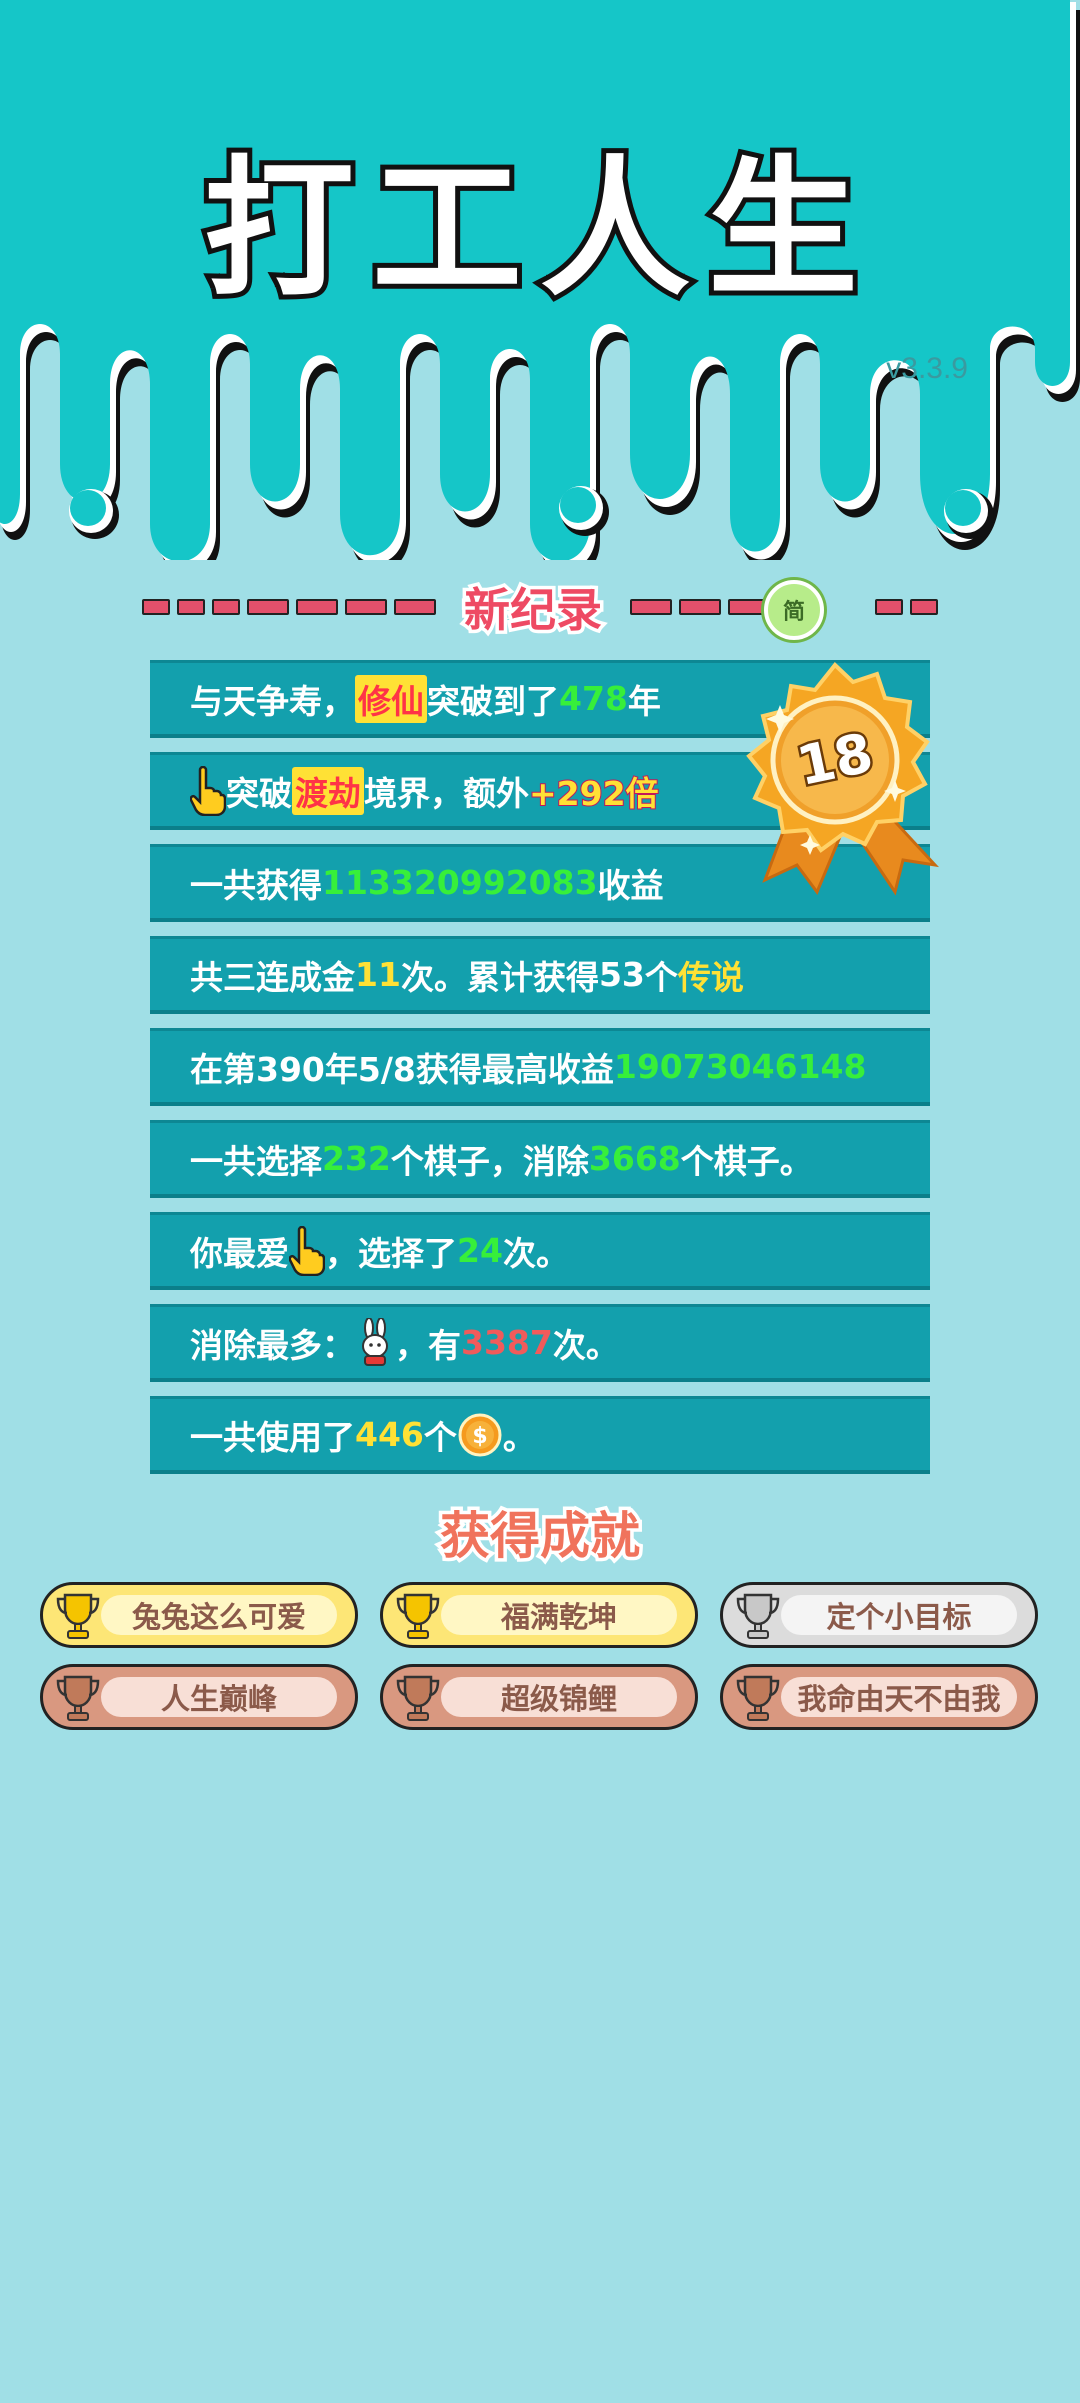  What do you see at coordinates (537, 230) in the screenshot?
I see `game-title: 打工人生` at bounding box center [537, 230].